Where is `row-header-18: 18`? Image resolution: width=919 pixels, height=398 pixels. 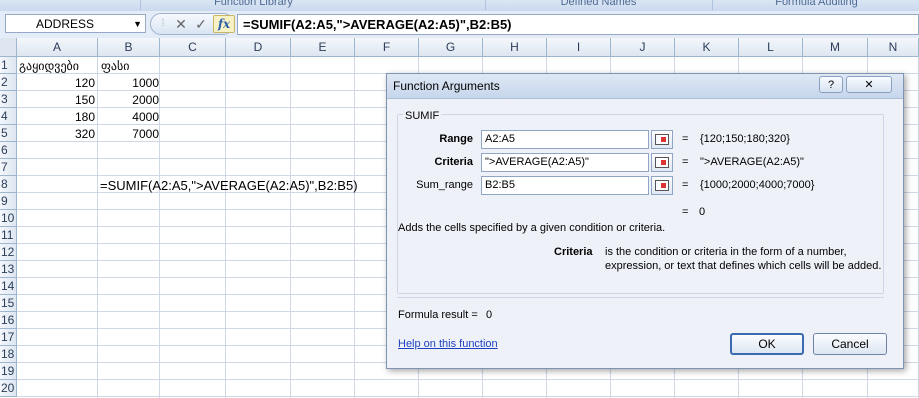
row-header-18: 18 is located at coordinates (8, 354).